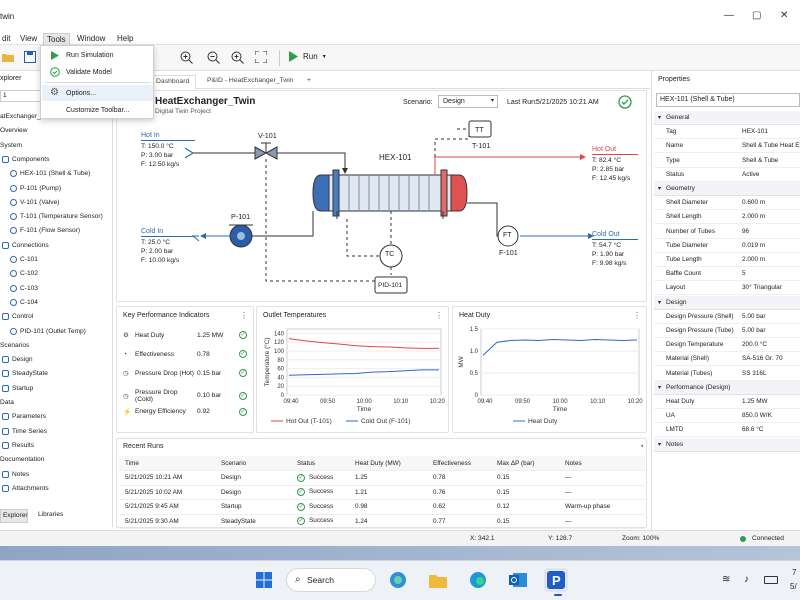 The width and height of the screenshot is (800, 600). I want to click on menu-view: View, so click(28, 38).